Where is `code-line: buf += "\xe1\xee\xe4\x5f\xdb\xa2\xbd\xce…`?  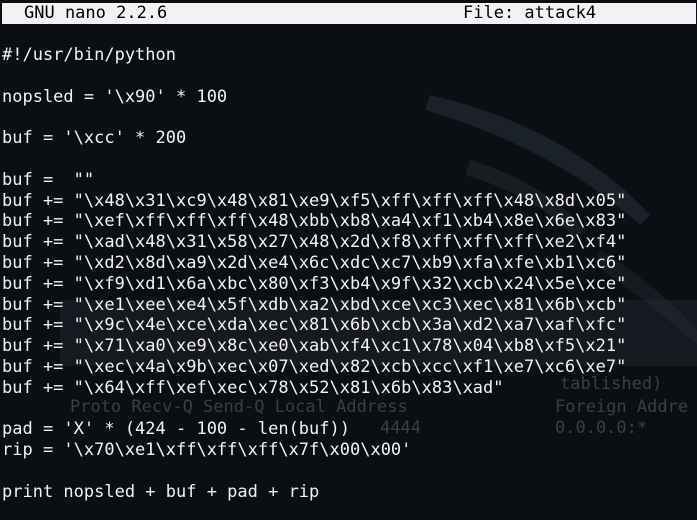
code-line: buf += "\xe1\xee\xe4\x5f\xdb\xa2\xbd\xce… is located at coordinates (314, 304).